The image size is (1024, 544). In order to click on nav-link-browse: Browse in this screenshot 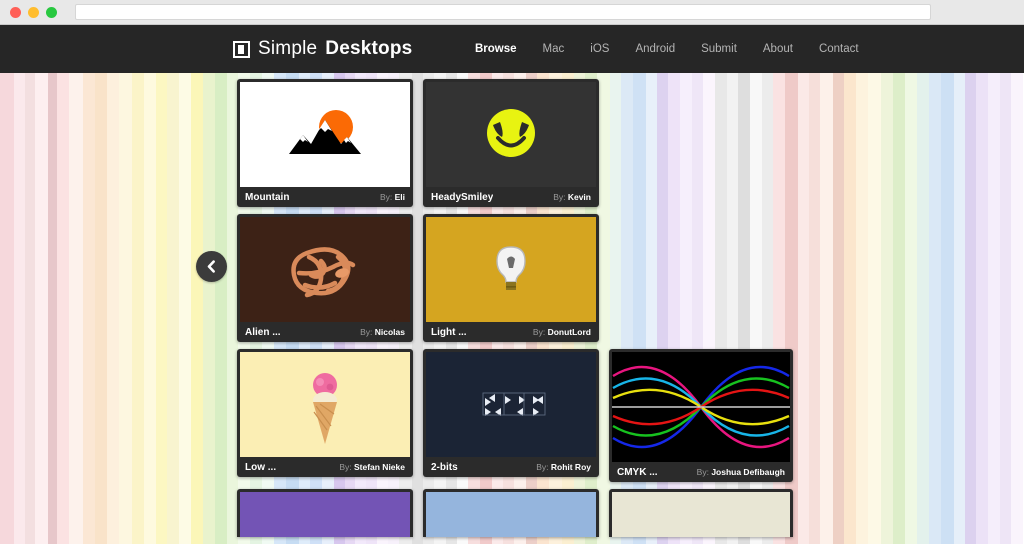, I will do `click(496, 49)`.